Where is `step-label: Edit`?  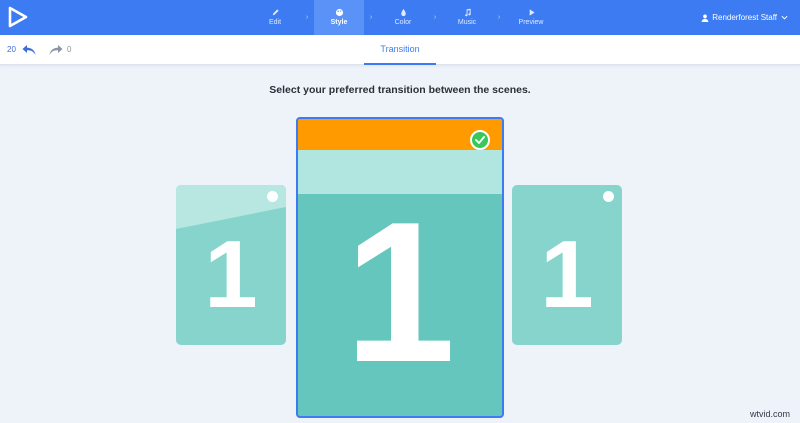
step-label: Edit is located at coordinates (275, 22).